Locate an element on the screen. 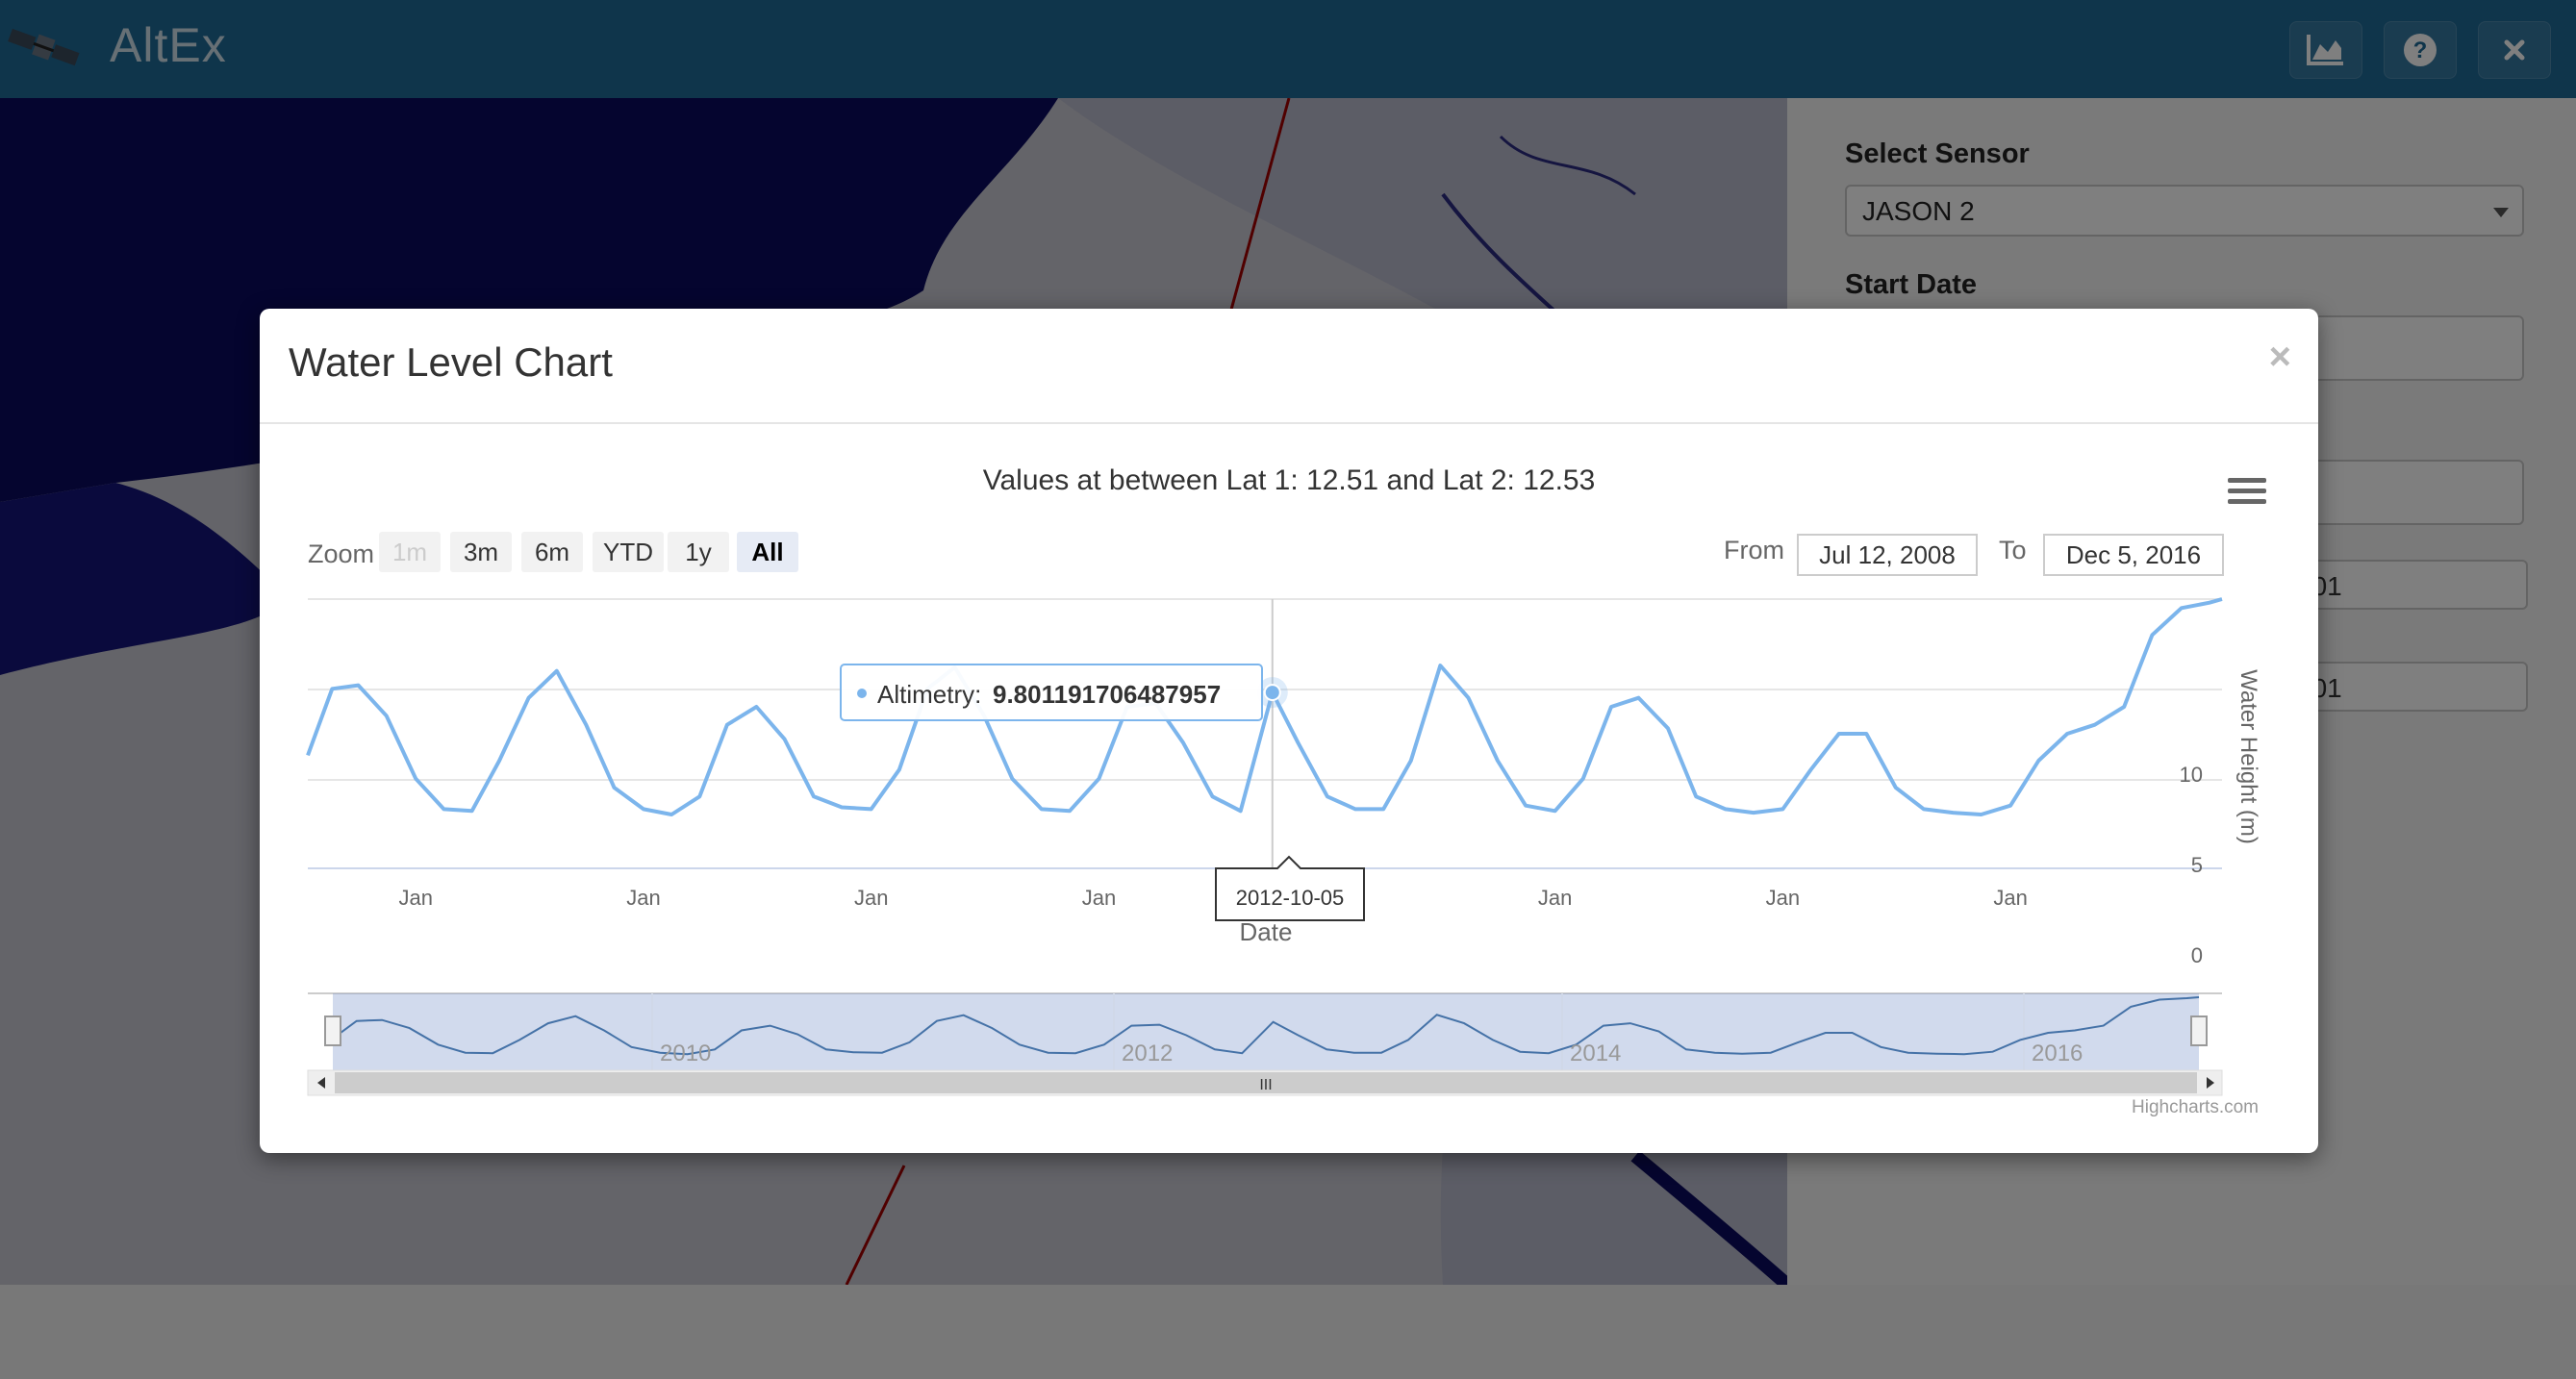  highcharts-credits: Highcharts.com is located at coordinates (2195, 1107).